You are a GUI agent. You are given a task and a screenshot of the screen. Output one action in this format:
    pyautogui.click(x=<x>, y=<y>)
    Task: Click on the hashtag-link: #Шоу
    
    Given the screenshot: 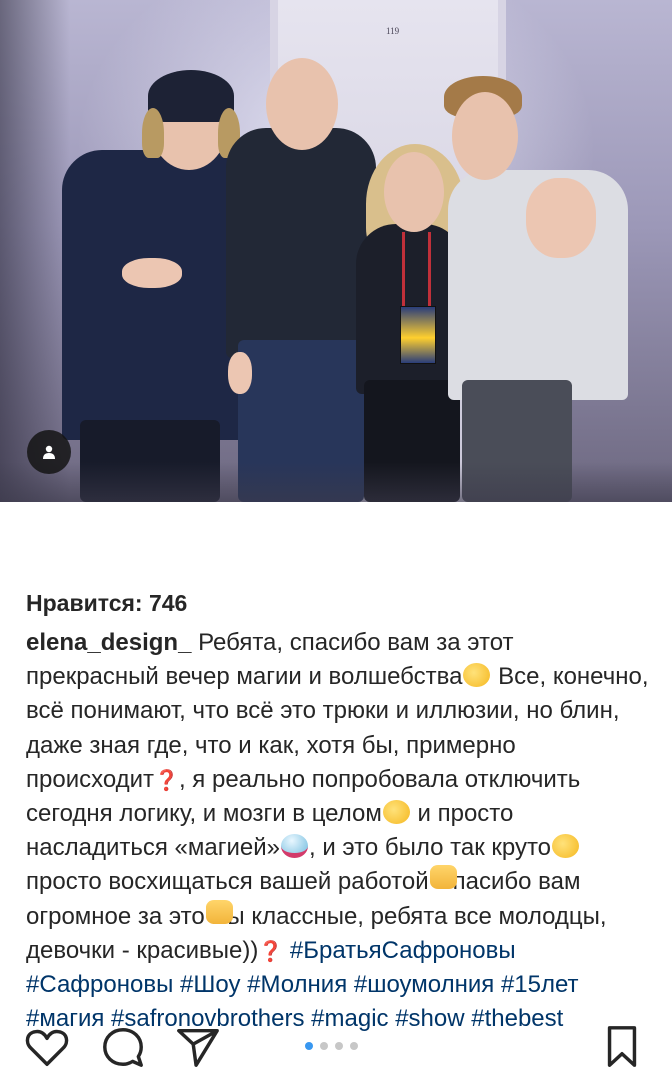 What is the action you would take?
    pyautogui.click(x=210, y=984)
    